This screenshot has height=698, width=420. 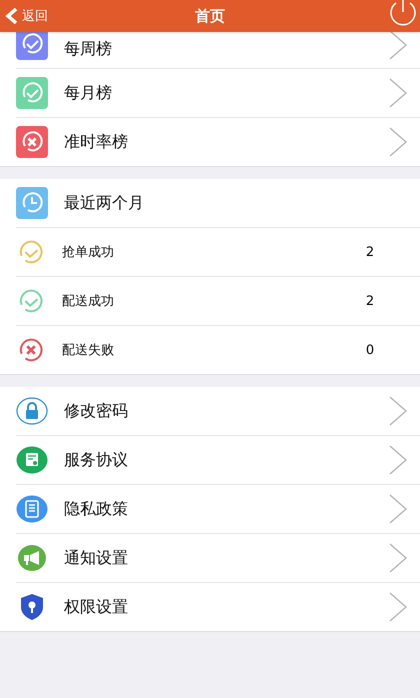 What do you see at coordinates (12, 16) in the screenshot?
I see `chevron-left-icon` at bounding box center [12, 16].